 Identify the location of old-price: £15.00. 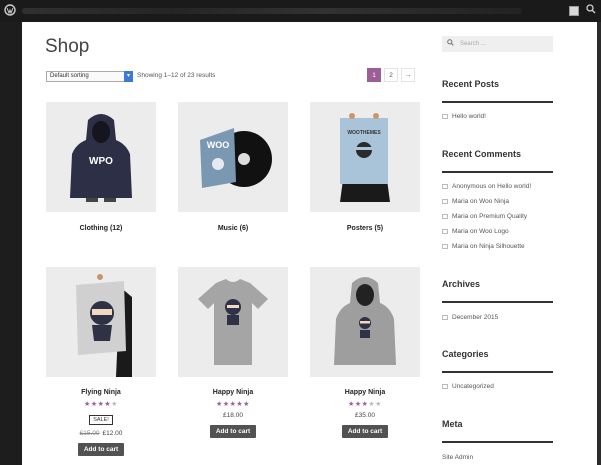
(89, 433).